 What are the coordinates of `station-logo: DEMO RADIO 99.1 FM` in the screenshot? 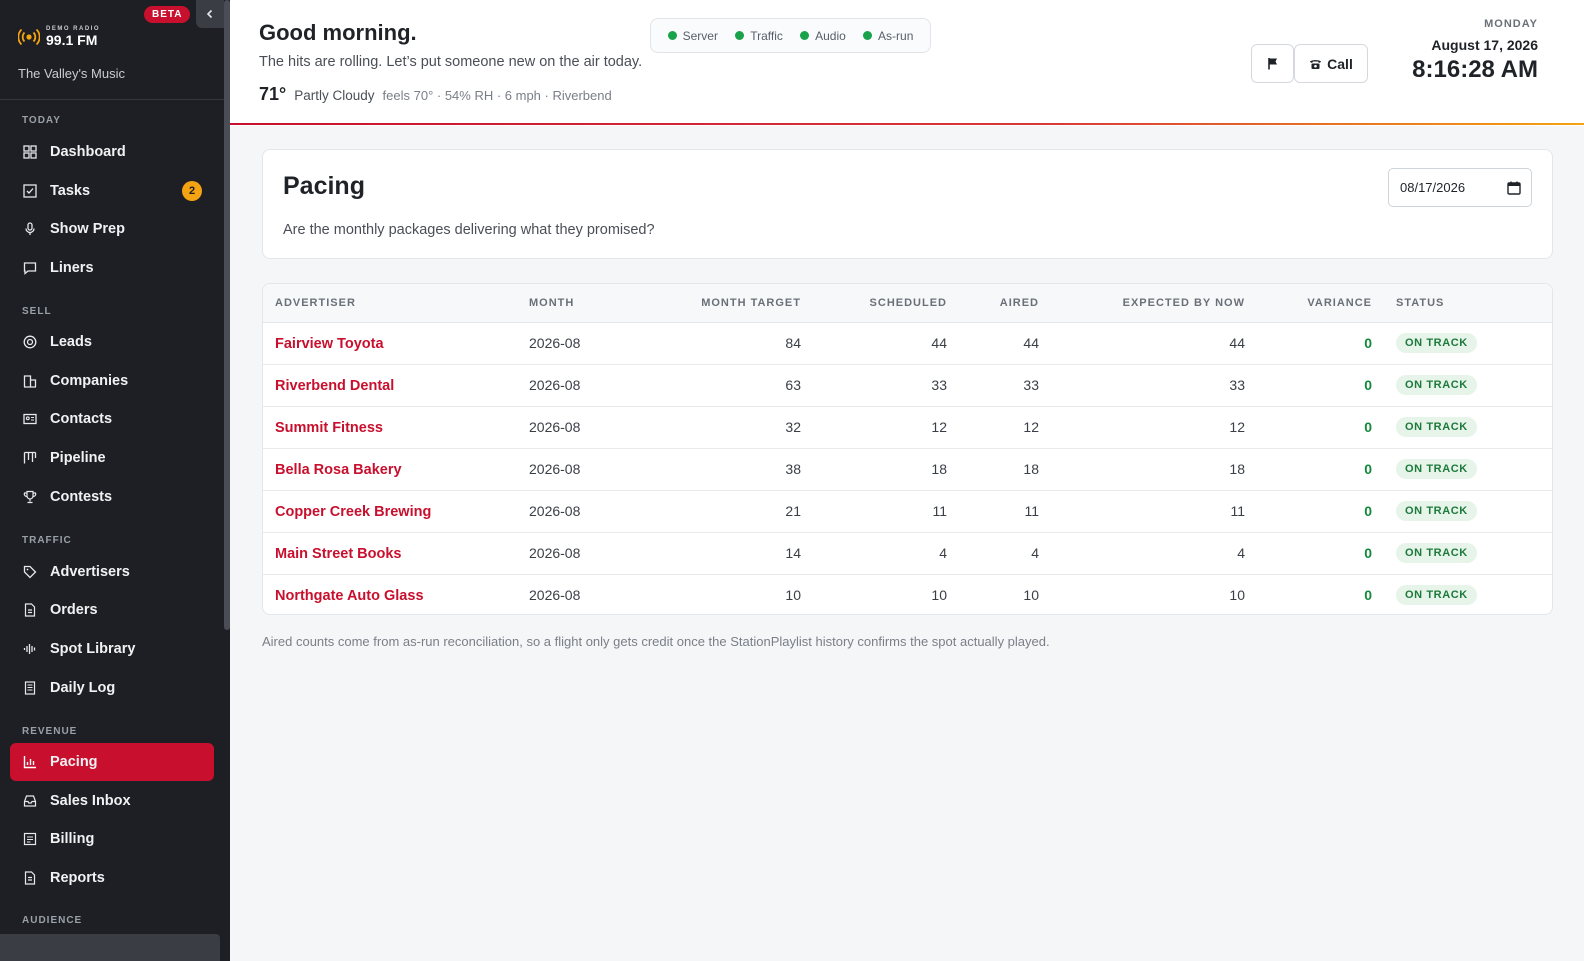 It's located at (116, 37).